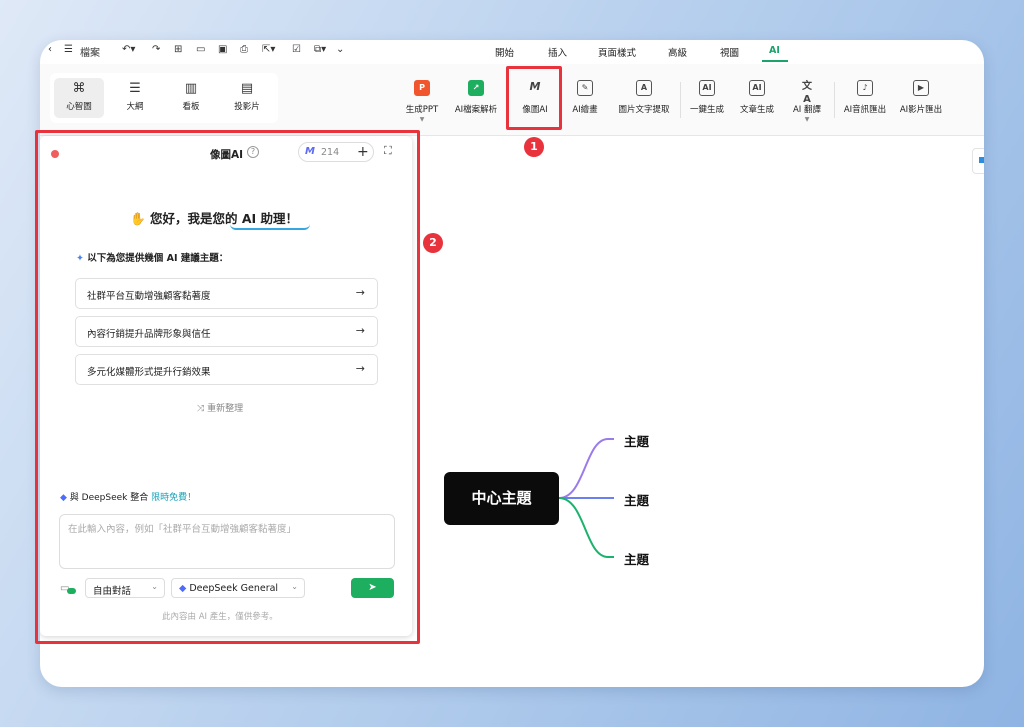 The image size is (1024, 727). Describe the element at coordinates (534, 147) in the screenshot. I see `step-badge-1: 1` at that location.